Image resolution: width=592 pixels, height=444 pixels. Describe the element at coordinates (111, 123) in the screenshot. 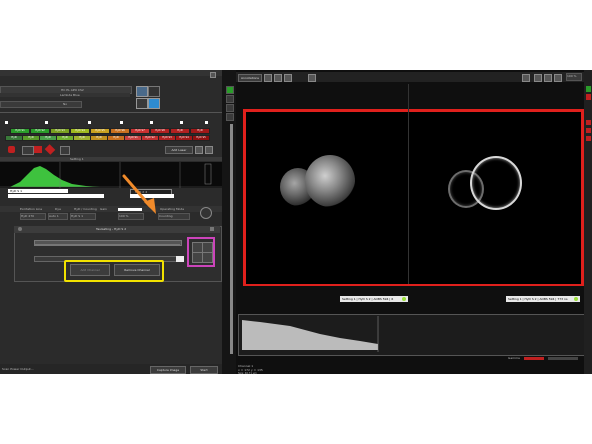

I see `channel-icon-row` at that location.